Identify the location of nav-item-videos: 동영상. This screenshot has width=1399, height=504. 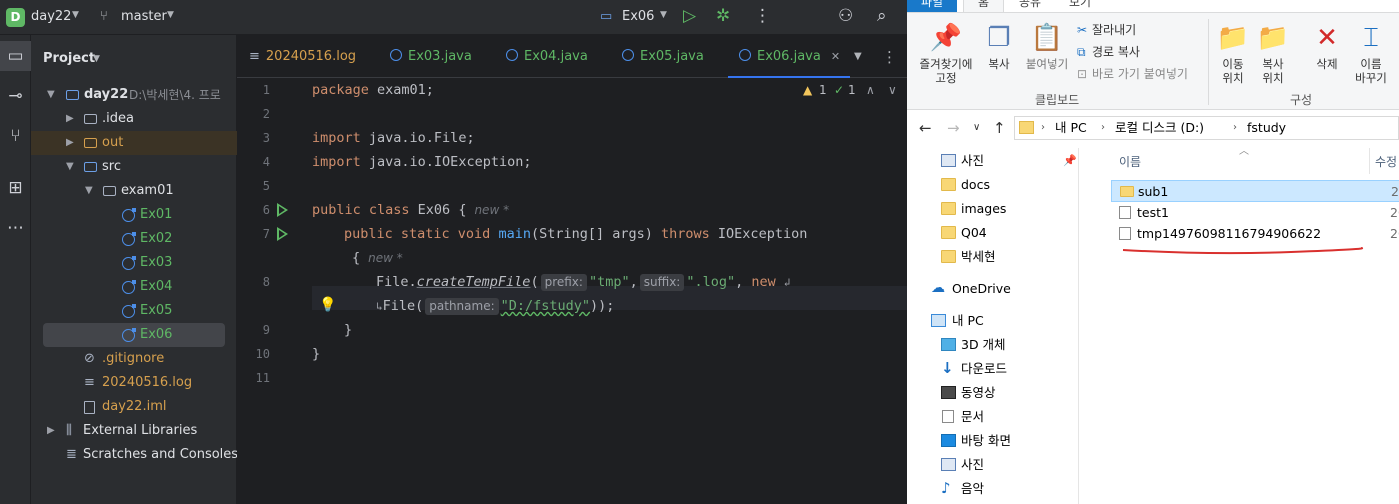
(993, 393).